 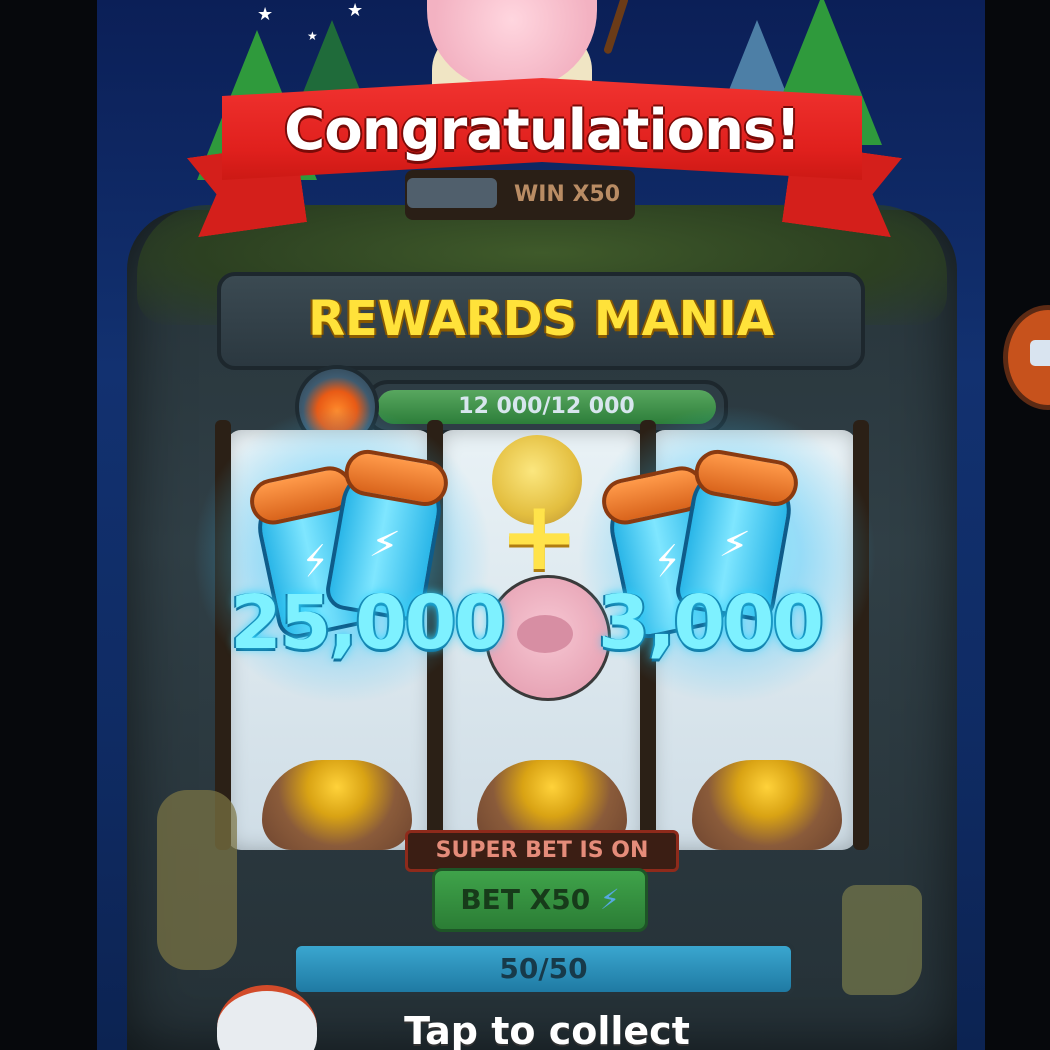 I want to click on pig-stick, so click(x=616, y=27).